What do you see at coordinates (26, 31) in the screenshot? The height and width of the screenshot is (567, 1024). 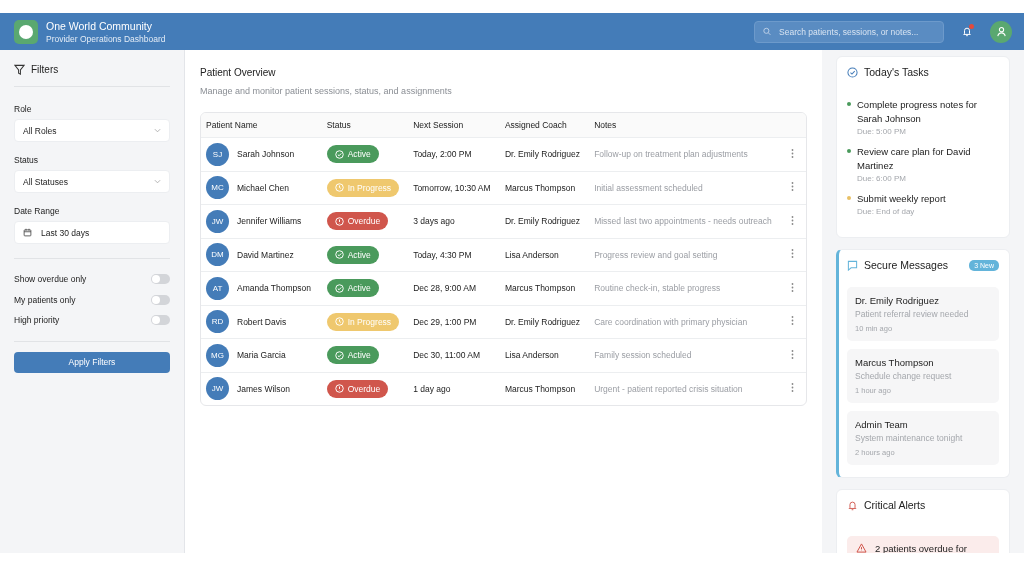 I see `app-logo` at bounding box center [26, 31].